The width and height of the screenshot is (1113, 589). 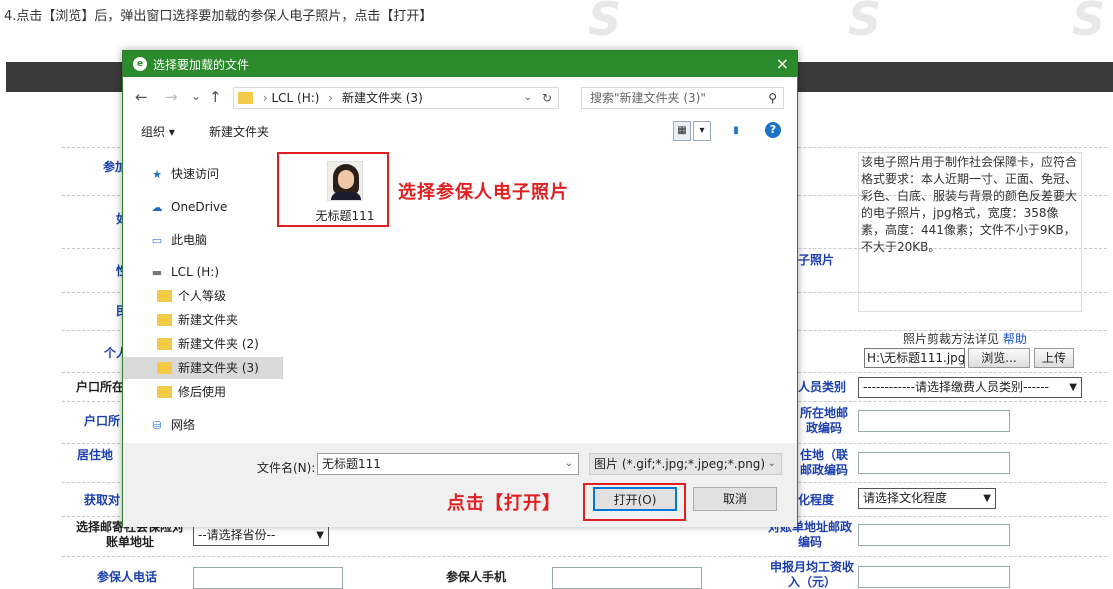 I want to click on phone-input, so click(x=268, y=578).